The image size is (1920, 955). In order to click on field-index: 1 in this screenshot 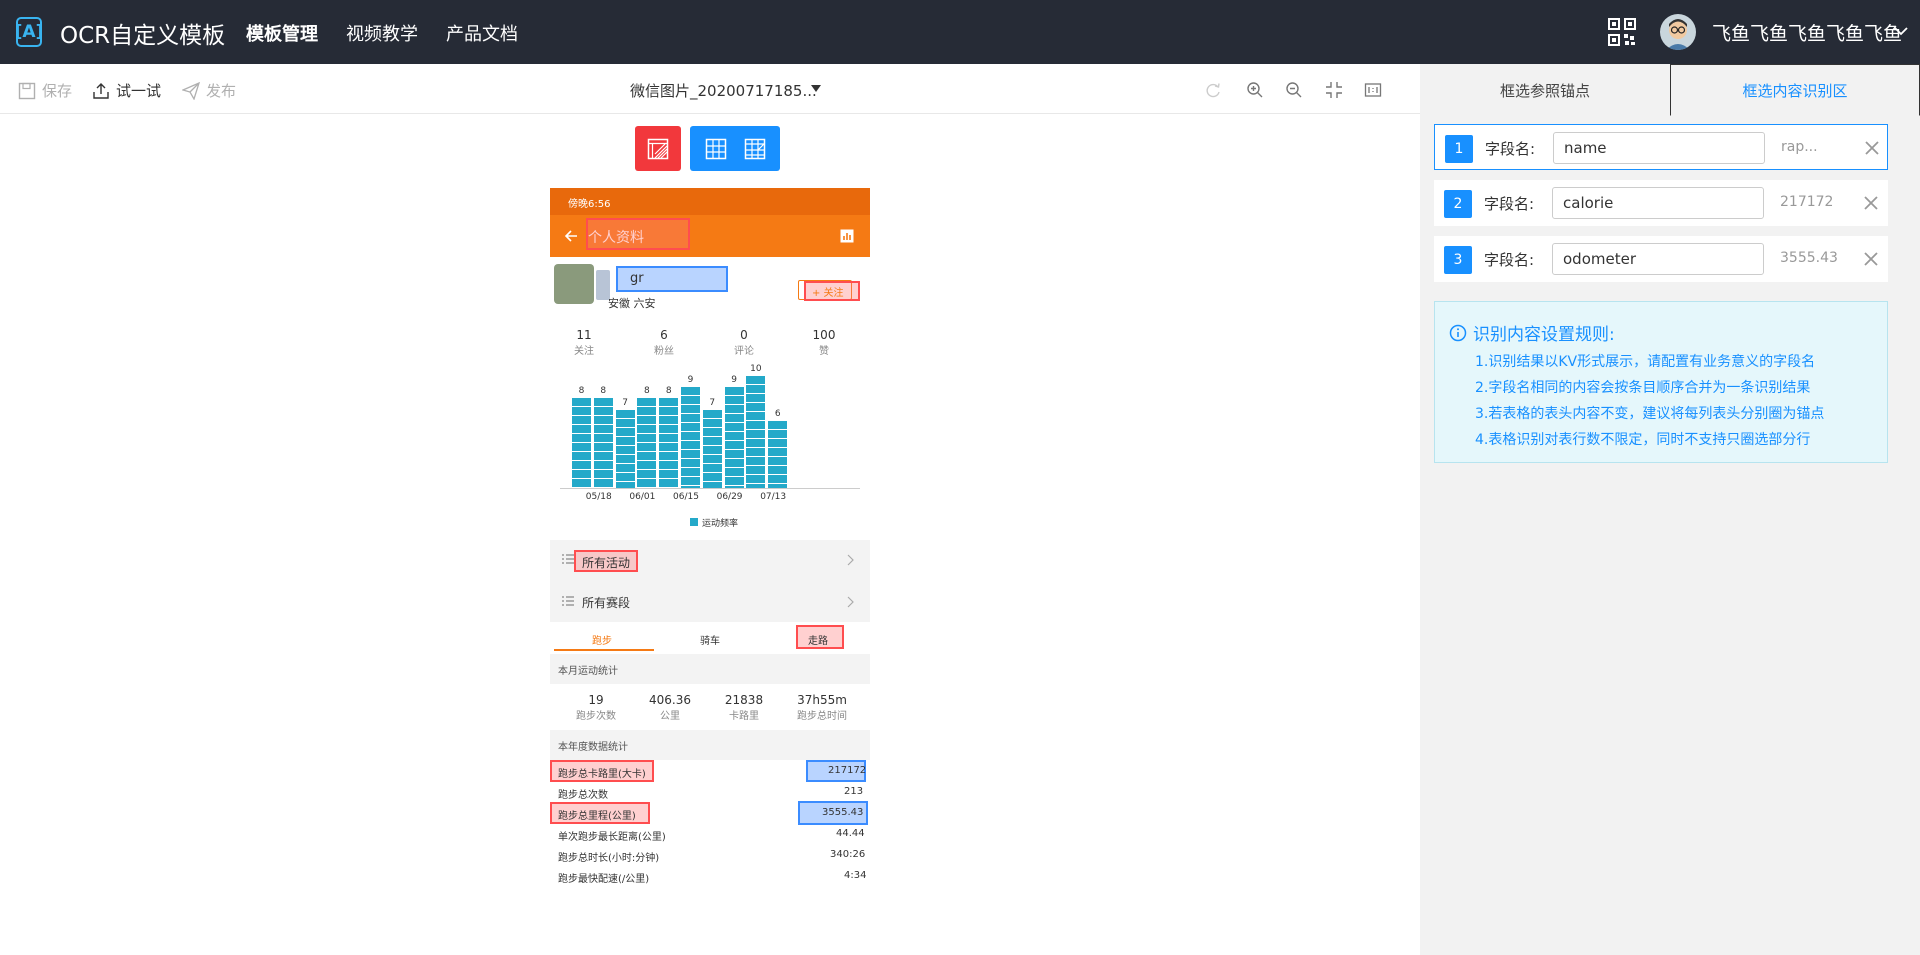, I will do `click(1459, 149)`.